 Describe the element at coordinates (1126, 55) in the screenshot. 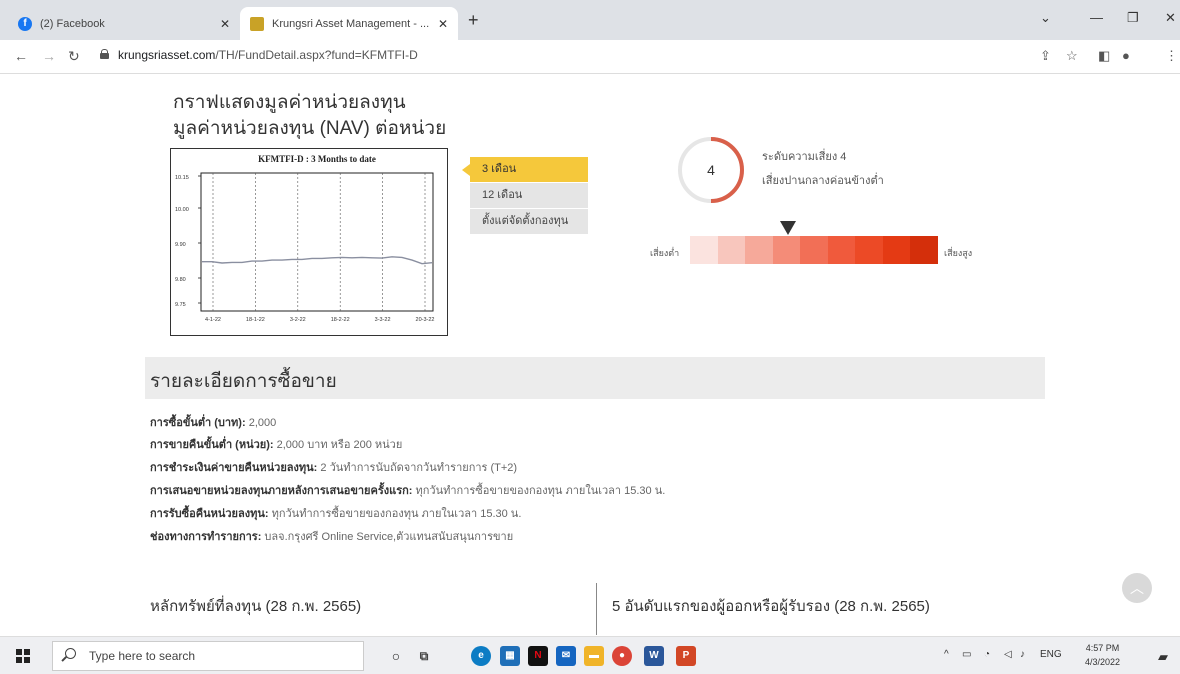

I see `profile-icon: ●` at that location.